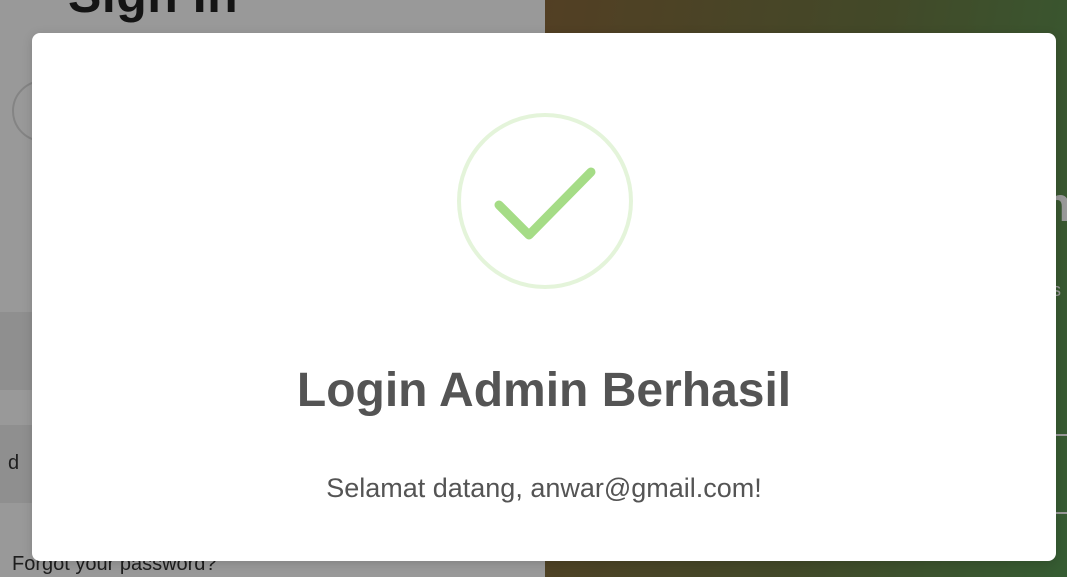  I want to click on dialog-message: Selamat datang, anwar@gmail.com!, so click(544, 488).